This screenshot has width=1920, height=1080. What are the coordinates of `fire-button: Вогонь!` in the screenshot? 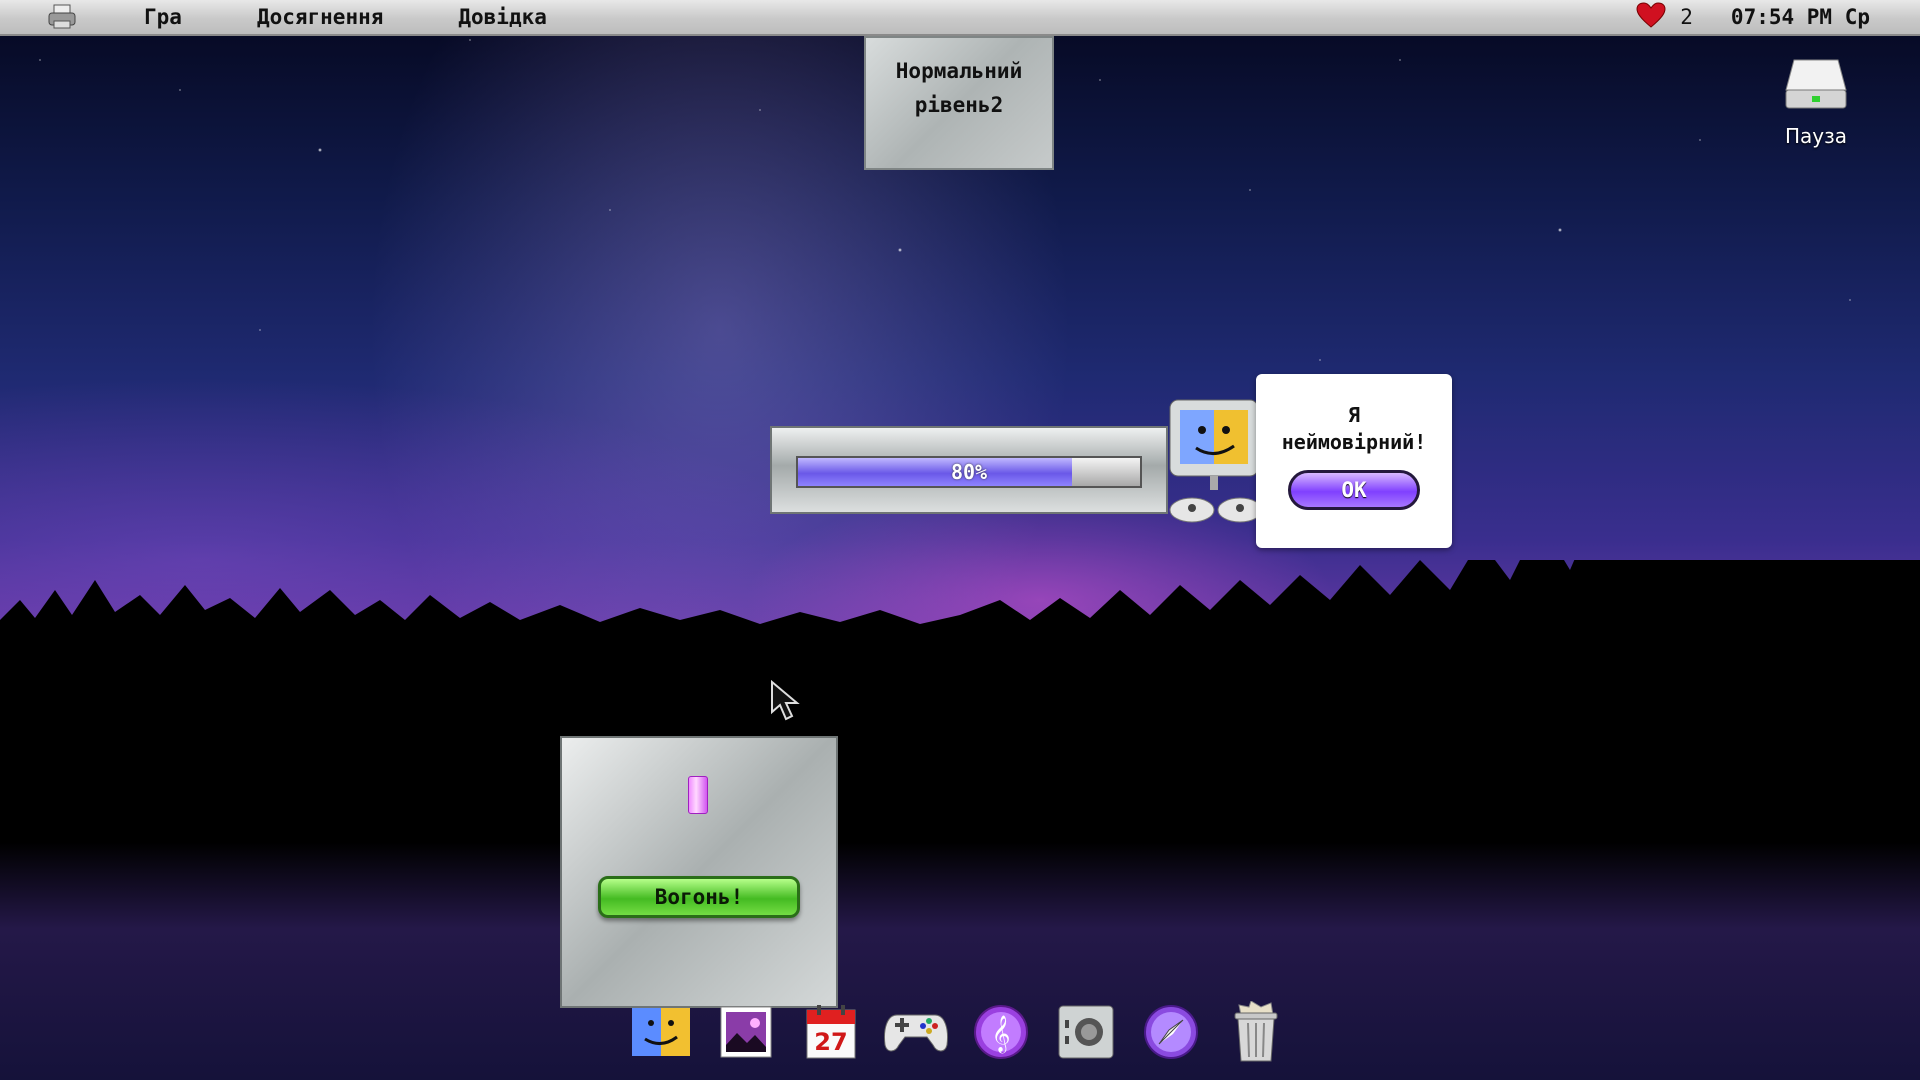 It's located at (699, 897).